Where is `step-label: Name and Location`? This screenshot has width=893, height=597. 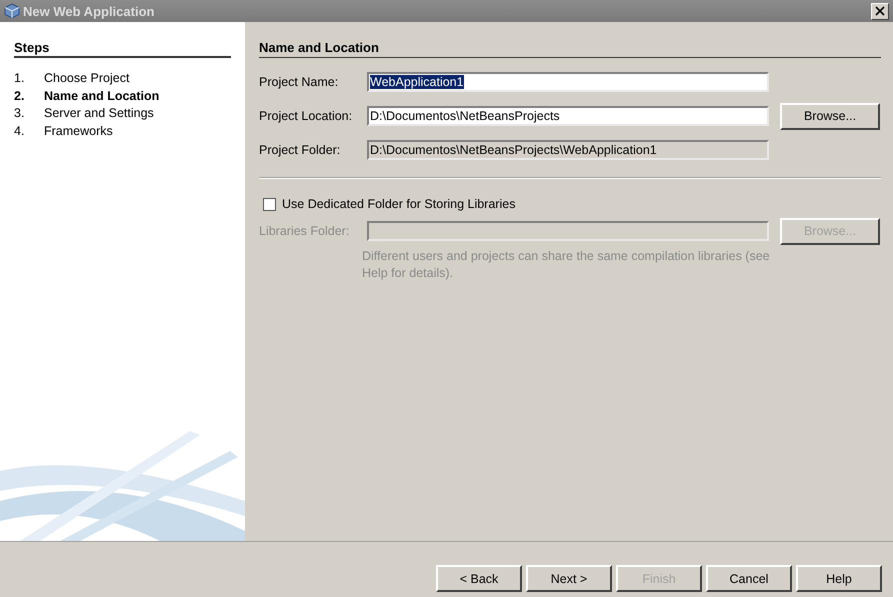 step-label: Name and Location is located at coordinates (102, 96).